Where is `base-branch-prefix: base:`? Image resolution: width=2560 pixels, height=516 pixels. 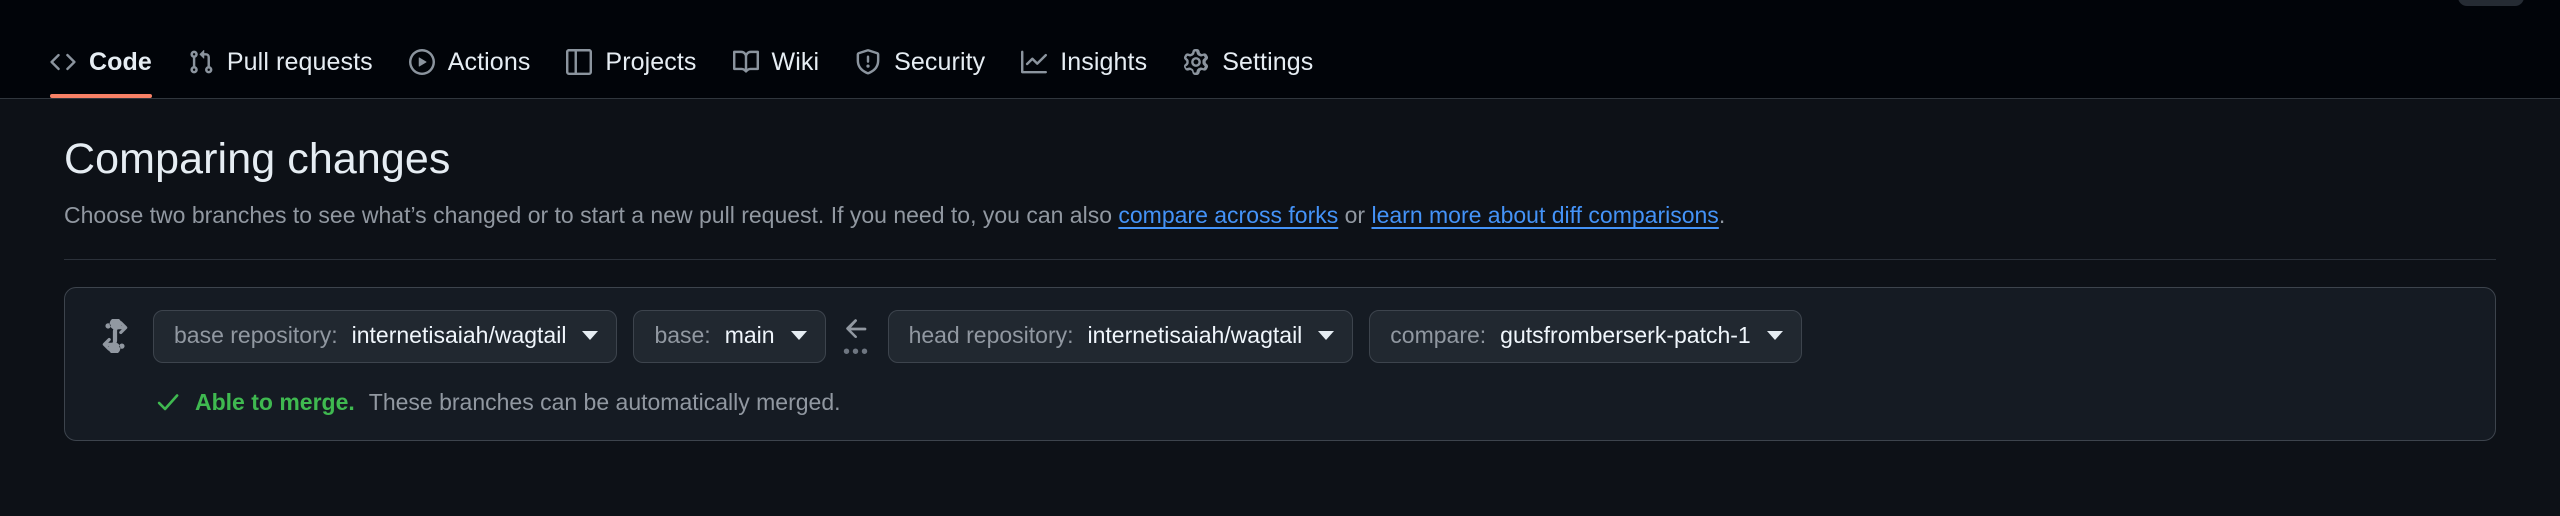
base-branch-prefix: base: is located at coordinates (682, 334).